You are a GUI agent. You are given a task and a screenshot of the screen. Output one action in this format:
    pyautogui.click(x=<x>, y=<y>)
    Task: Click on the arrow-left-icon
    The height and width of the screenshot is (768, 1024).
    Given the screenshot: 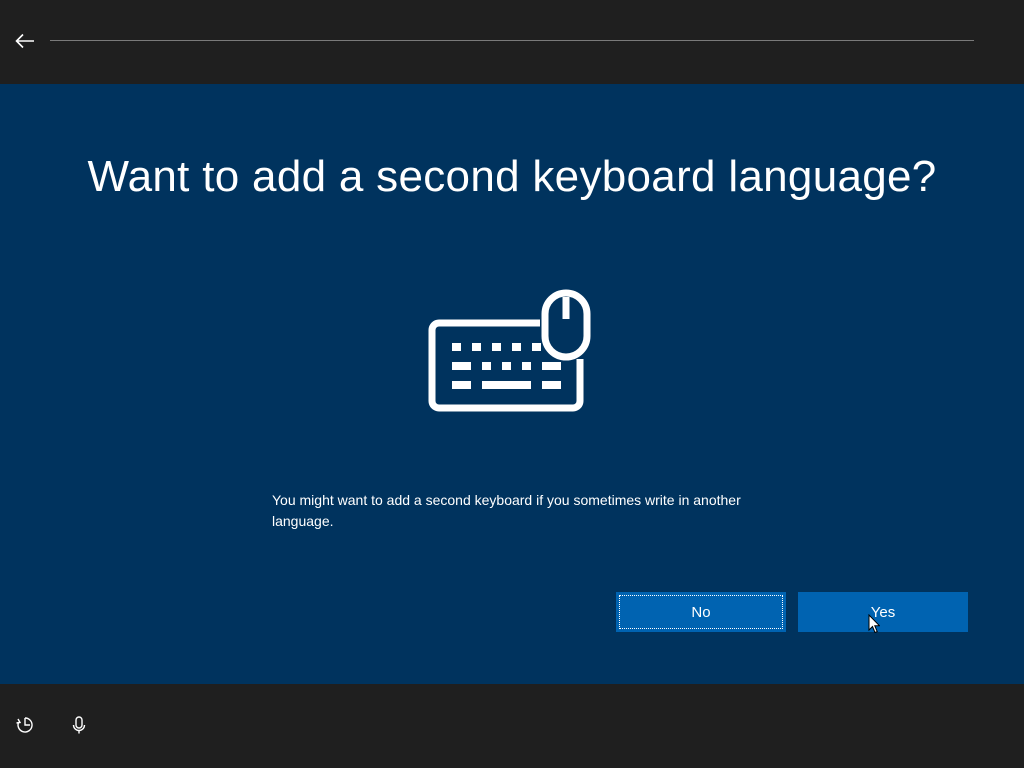 What is the action you would take?
    pyautogui.click(x=24, y=41)
    